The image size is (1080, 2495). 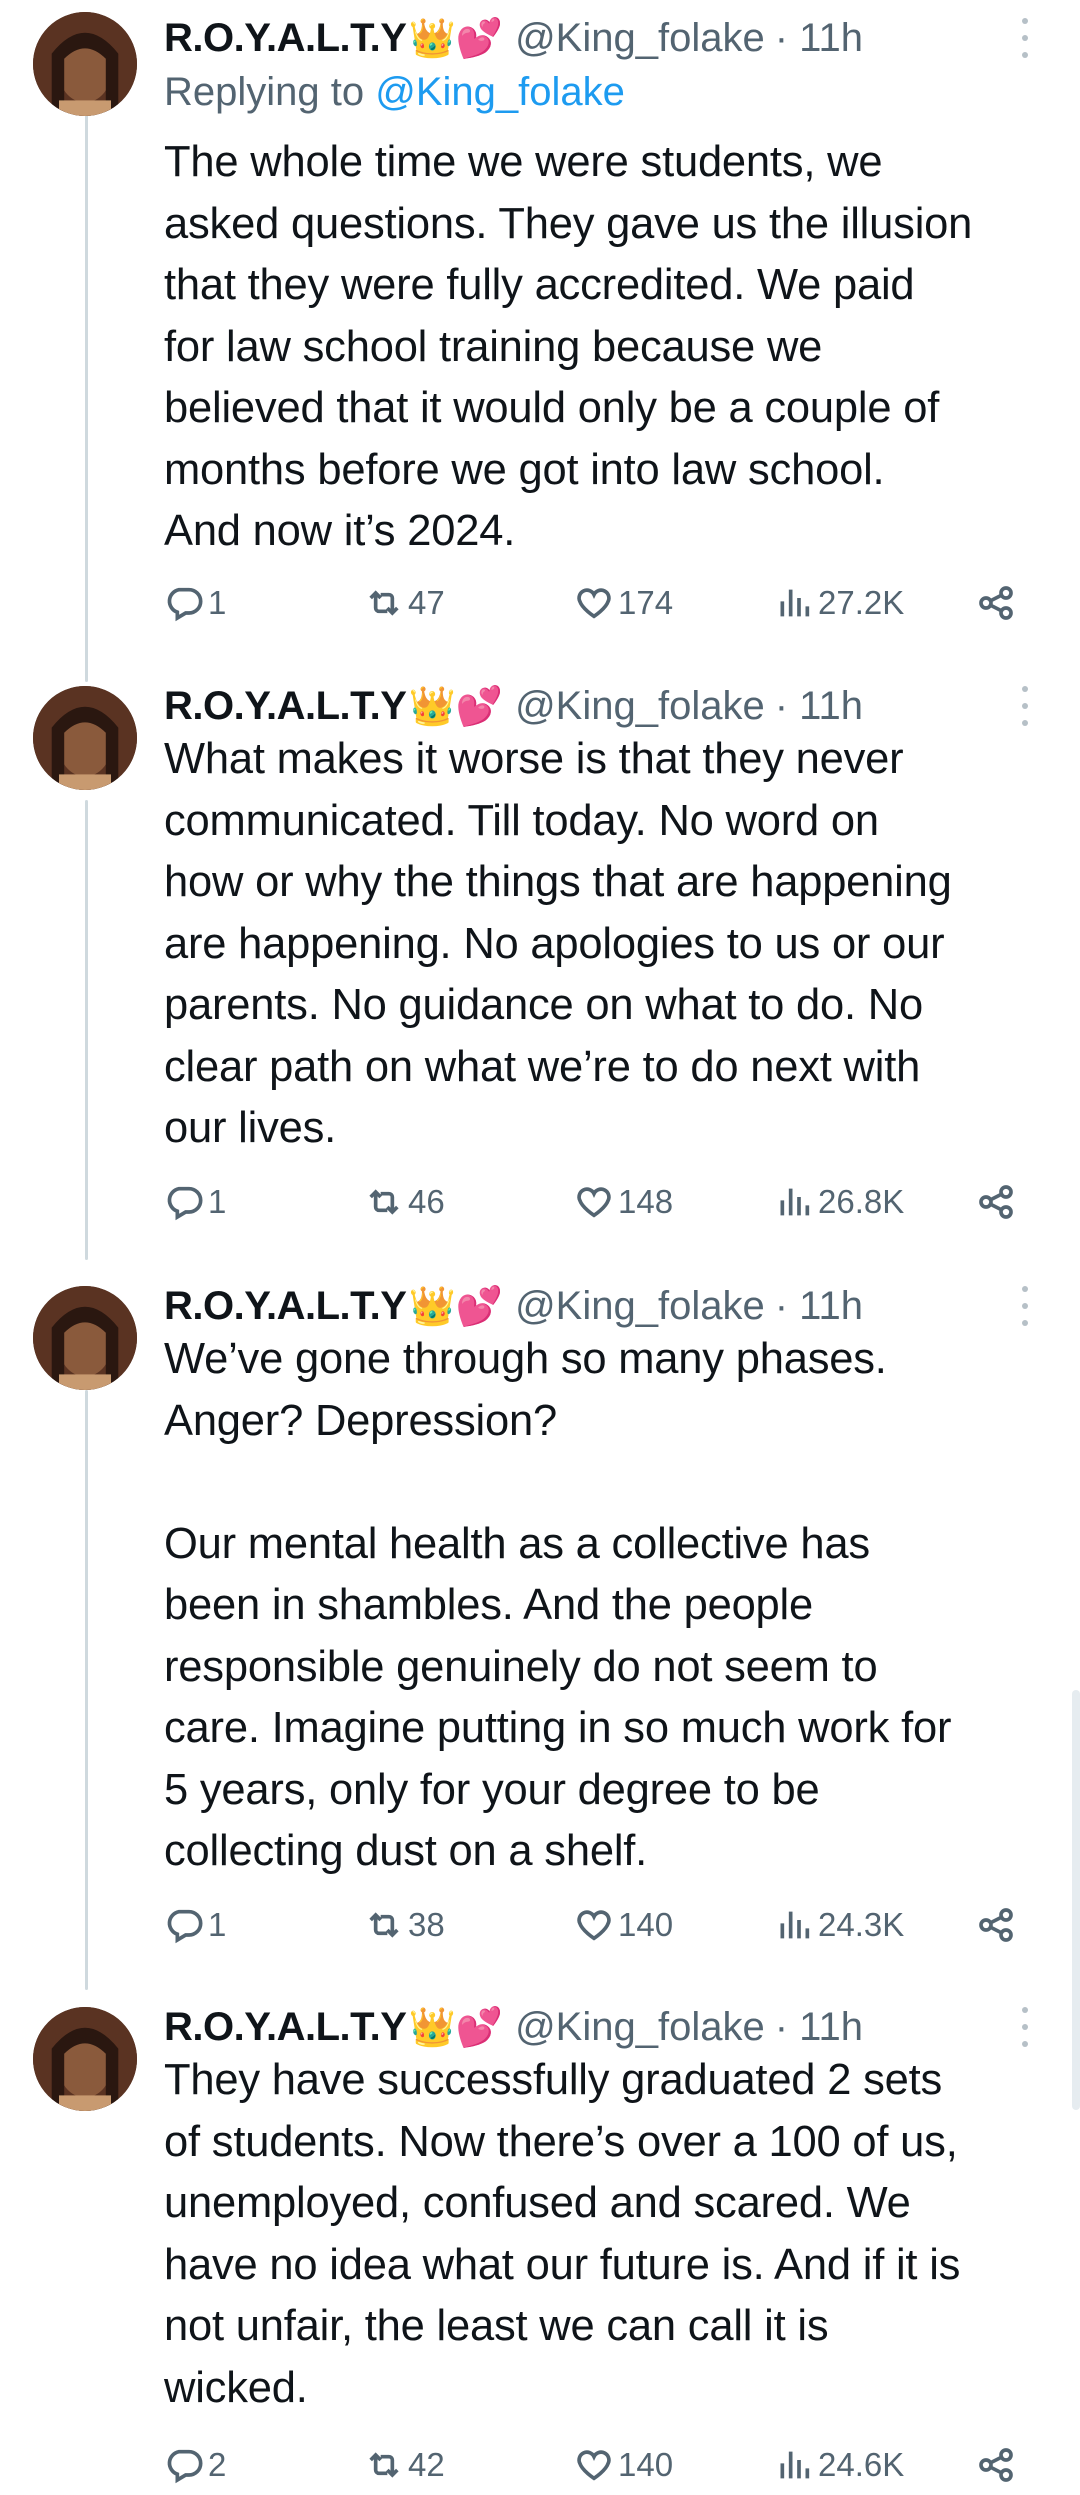 I want to click on views-button: 27.2K, so click(x=839, y=603).